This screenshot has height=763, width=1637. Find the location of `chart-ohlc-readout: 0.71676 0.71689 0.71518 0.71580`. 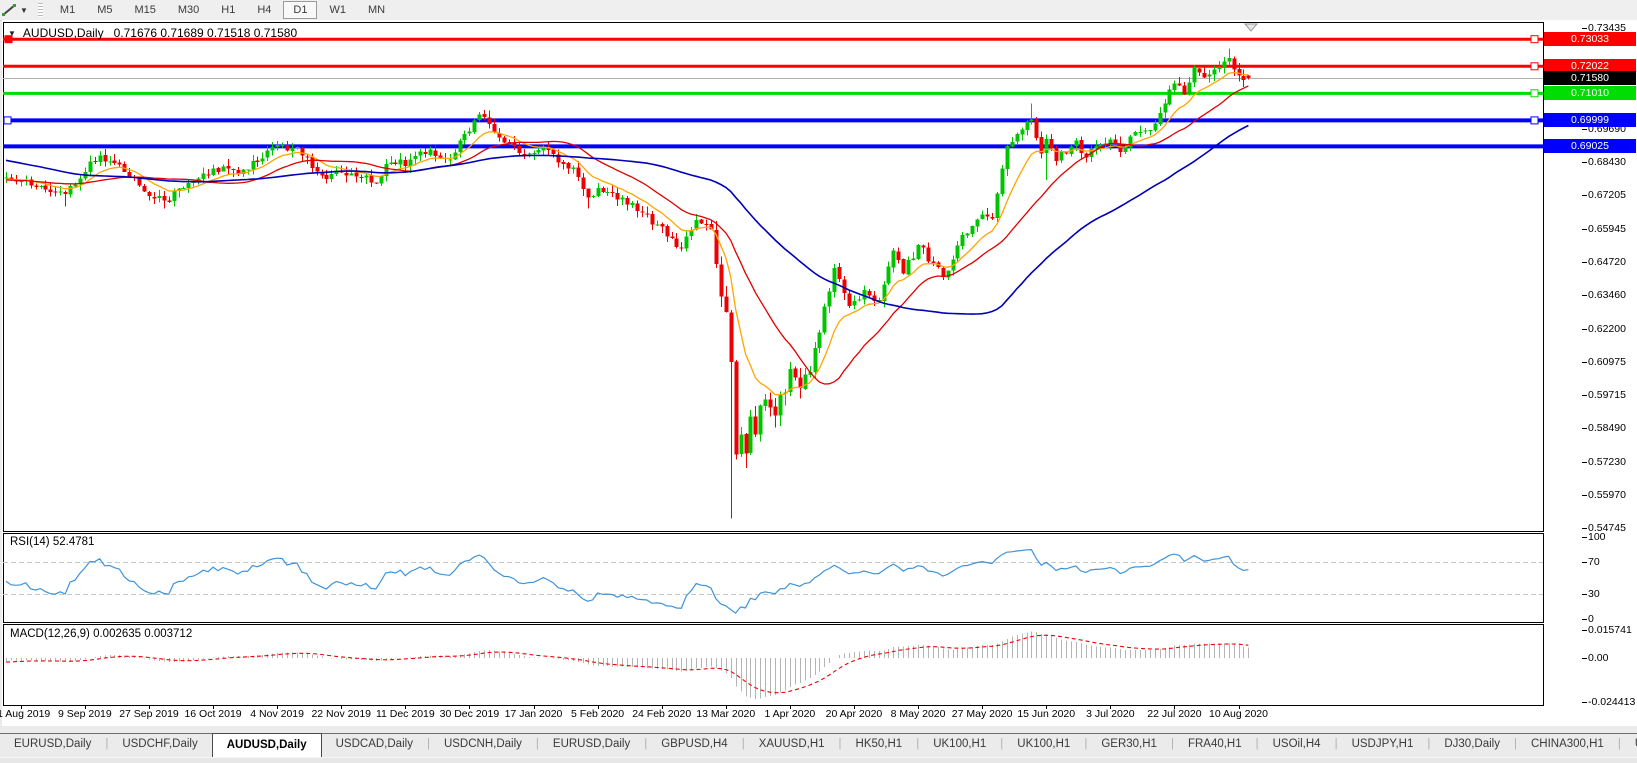

chart-ohlc-readout: 0.71676 0.71689 0.71518 0.71580 is located at coordinates (205, 33).